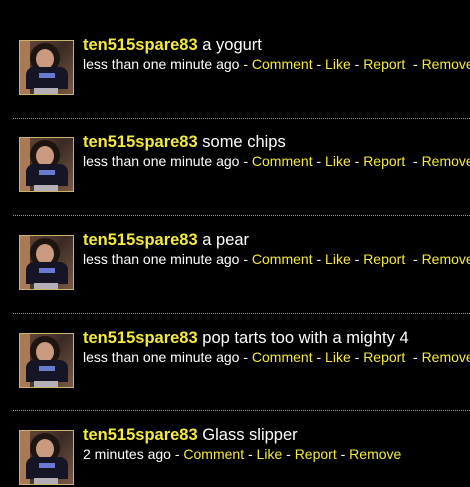  What do you see at coordinates (232, 45) in the screenshot?
I see `status-message: a yogurt` at bounding box center [232, 45].